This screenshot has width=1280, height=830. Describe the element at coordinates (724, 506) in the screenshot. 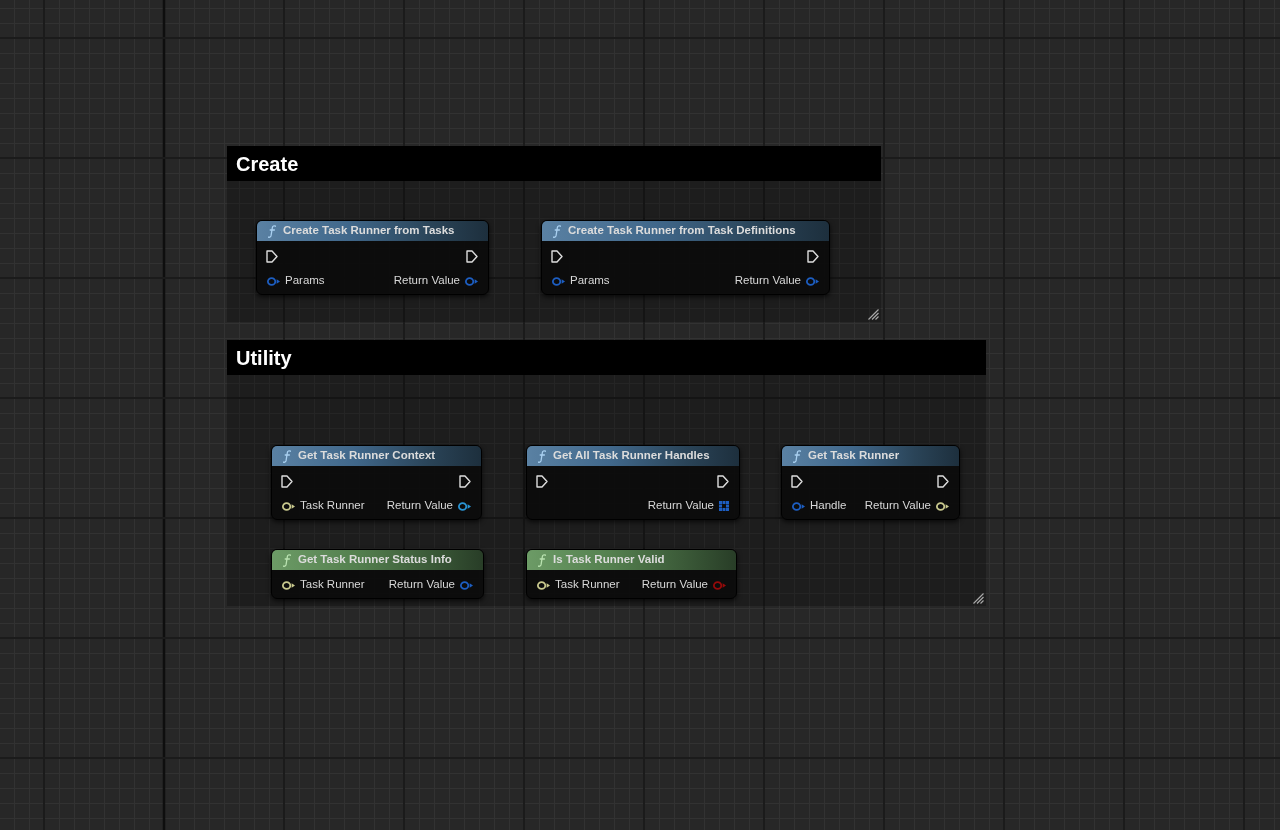

I see `array-pin-icon` at that location.